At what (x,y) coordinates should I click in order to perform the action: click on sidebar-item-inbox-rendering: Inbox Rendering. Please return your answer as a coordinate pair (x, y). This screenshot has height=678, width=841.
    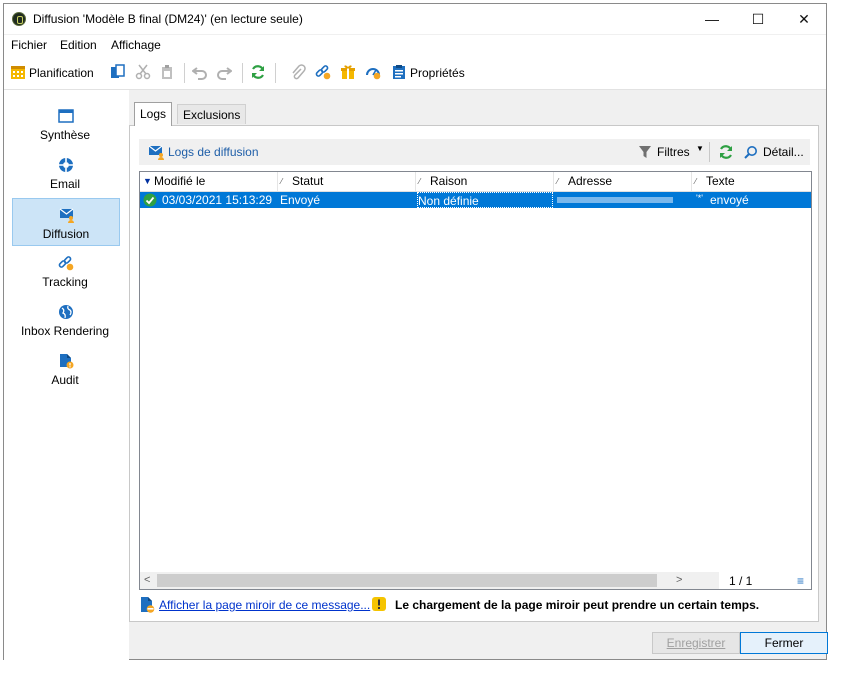
    Looking at the image, I should click on (66, 320).